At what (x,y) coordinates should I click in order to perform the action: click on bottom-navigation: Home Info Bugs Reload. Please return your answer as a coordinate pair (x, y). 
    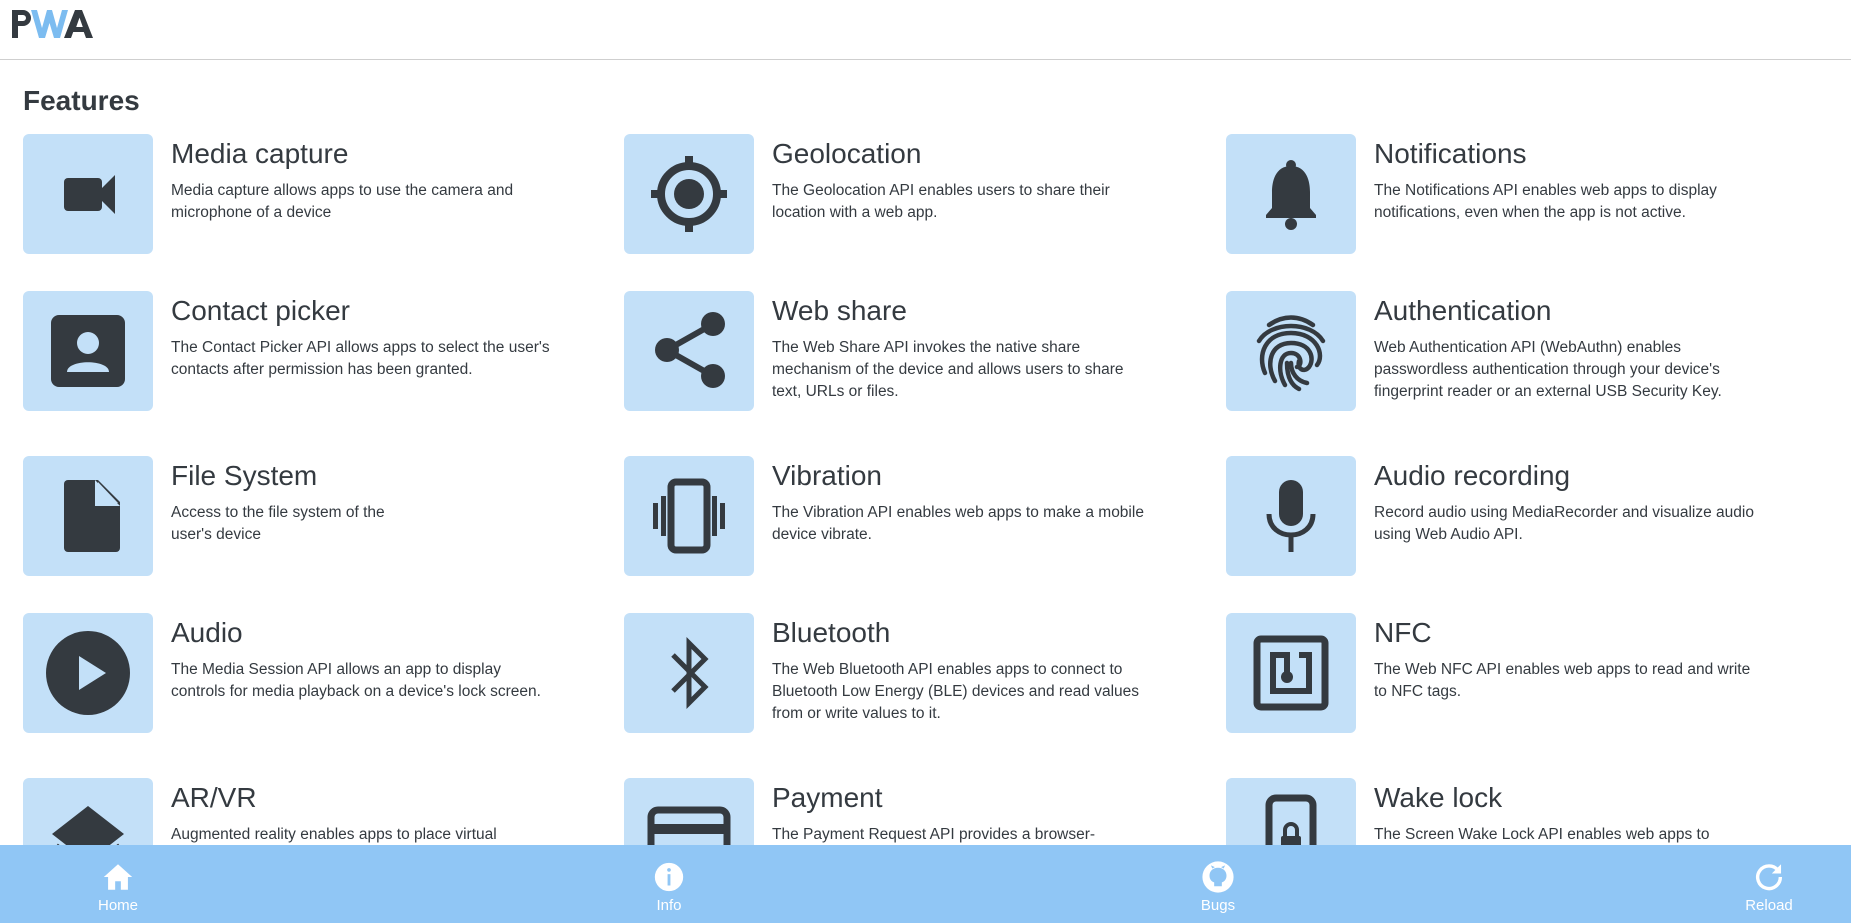
    Looking at the image, I should click on (925, 884).